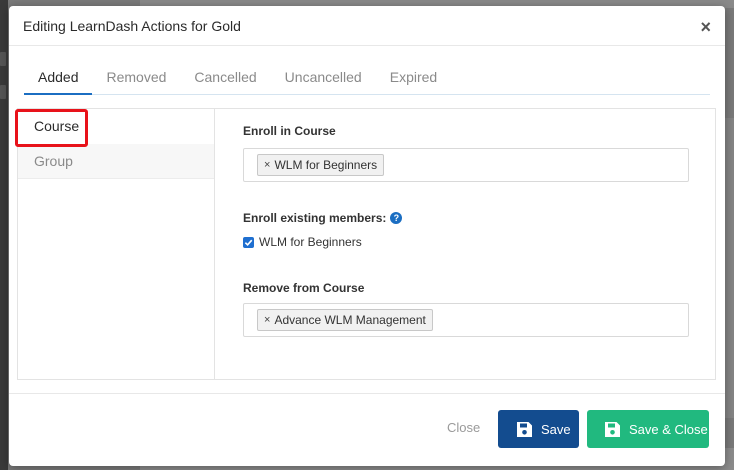 Image resolution: width=734 pixels, height=470 pixels. Describe the element at coordinates (367, 26) in the screenshot. I see `modal-header: Editing LearnDash Actions for Gold ×` at that location.